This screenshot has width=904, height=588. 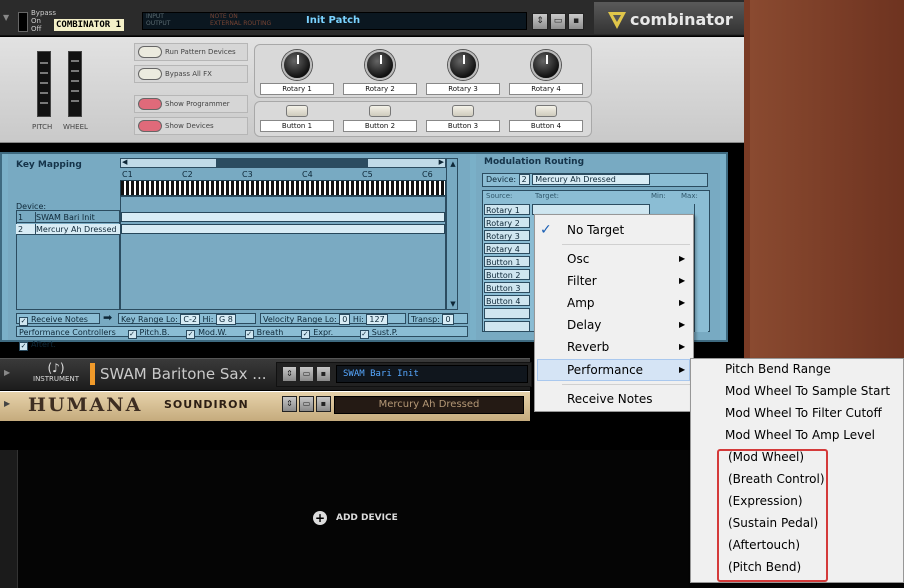 I want to click on rotary-4-knob, so click(x=546, y=65).